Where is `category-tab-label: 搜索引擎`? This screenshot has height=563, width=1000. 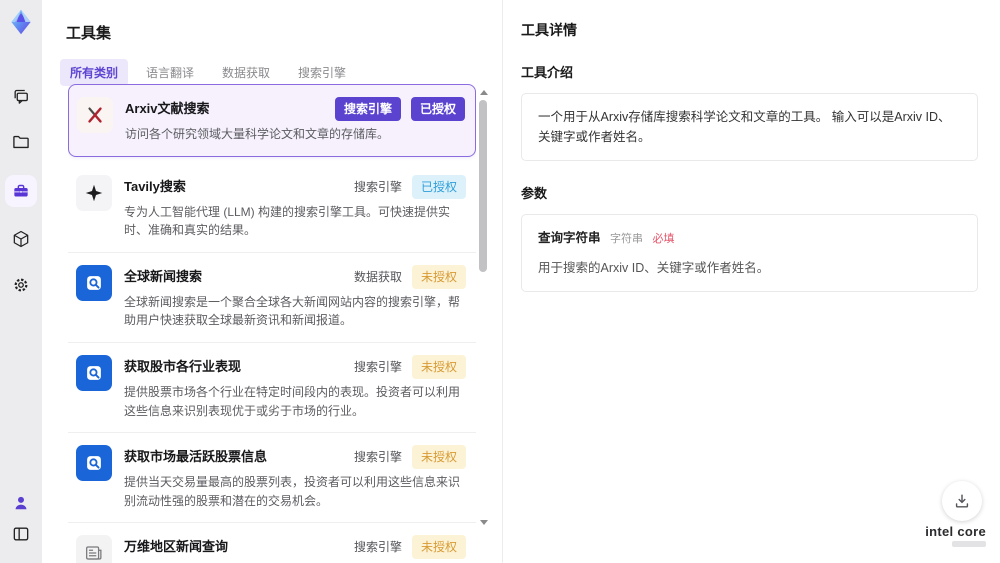 category-tab-label: 搜索引擎 is located at coordinates (322, 73).